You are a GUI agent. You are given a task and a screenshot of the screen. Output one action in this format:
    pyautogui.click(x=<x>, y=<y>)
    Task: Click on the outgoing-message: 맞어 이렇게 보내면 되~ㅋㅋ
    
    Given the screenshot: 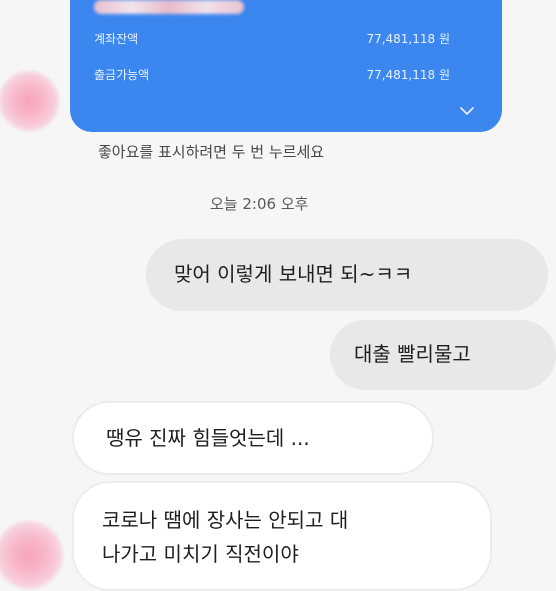 What is the action you would take?
    pyautogui.click(x=347, y=275)
    